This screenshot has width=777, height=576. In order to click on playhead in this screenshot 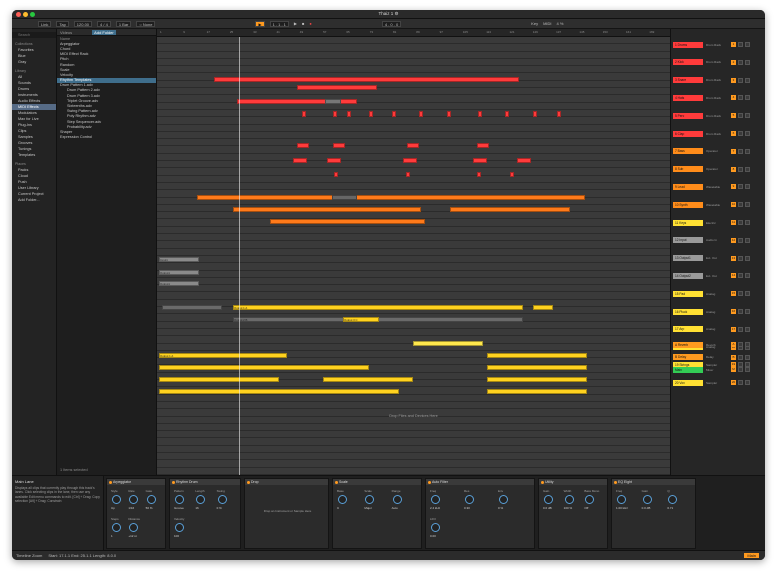, I will do `click(239, 256)`.